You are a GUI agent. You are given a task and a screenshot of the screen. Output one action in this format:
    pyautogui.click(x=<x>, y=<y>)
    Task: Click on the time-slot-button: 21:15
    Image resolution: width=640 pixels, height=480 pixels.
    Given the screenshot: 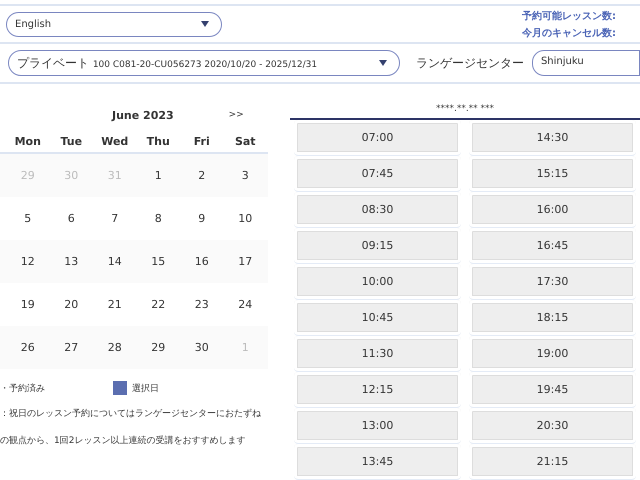 What is the action you would take?
    pyautogui.click(x=552, y=462)
    